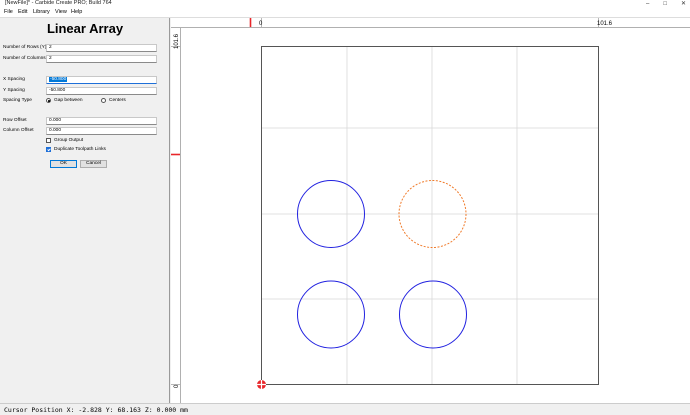 The width and height of the screenshot is (690, 415). What do you see at coordinates (8, 12) in the screenshot?
I see `menu-file: File` at bounding box center [8, 12].